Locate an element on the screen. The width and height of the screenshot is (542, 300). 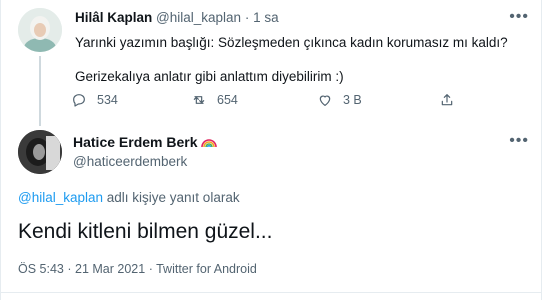
author-name-text: Hatice Erdem Berk is located at coordinates (135, 142).